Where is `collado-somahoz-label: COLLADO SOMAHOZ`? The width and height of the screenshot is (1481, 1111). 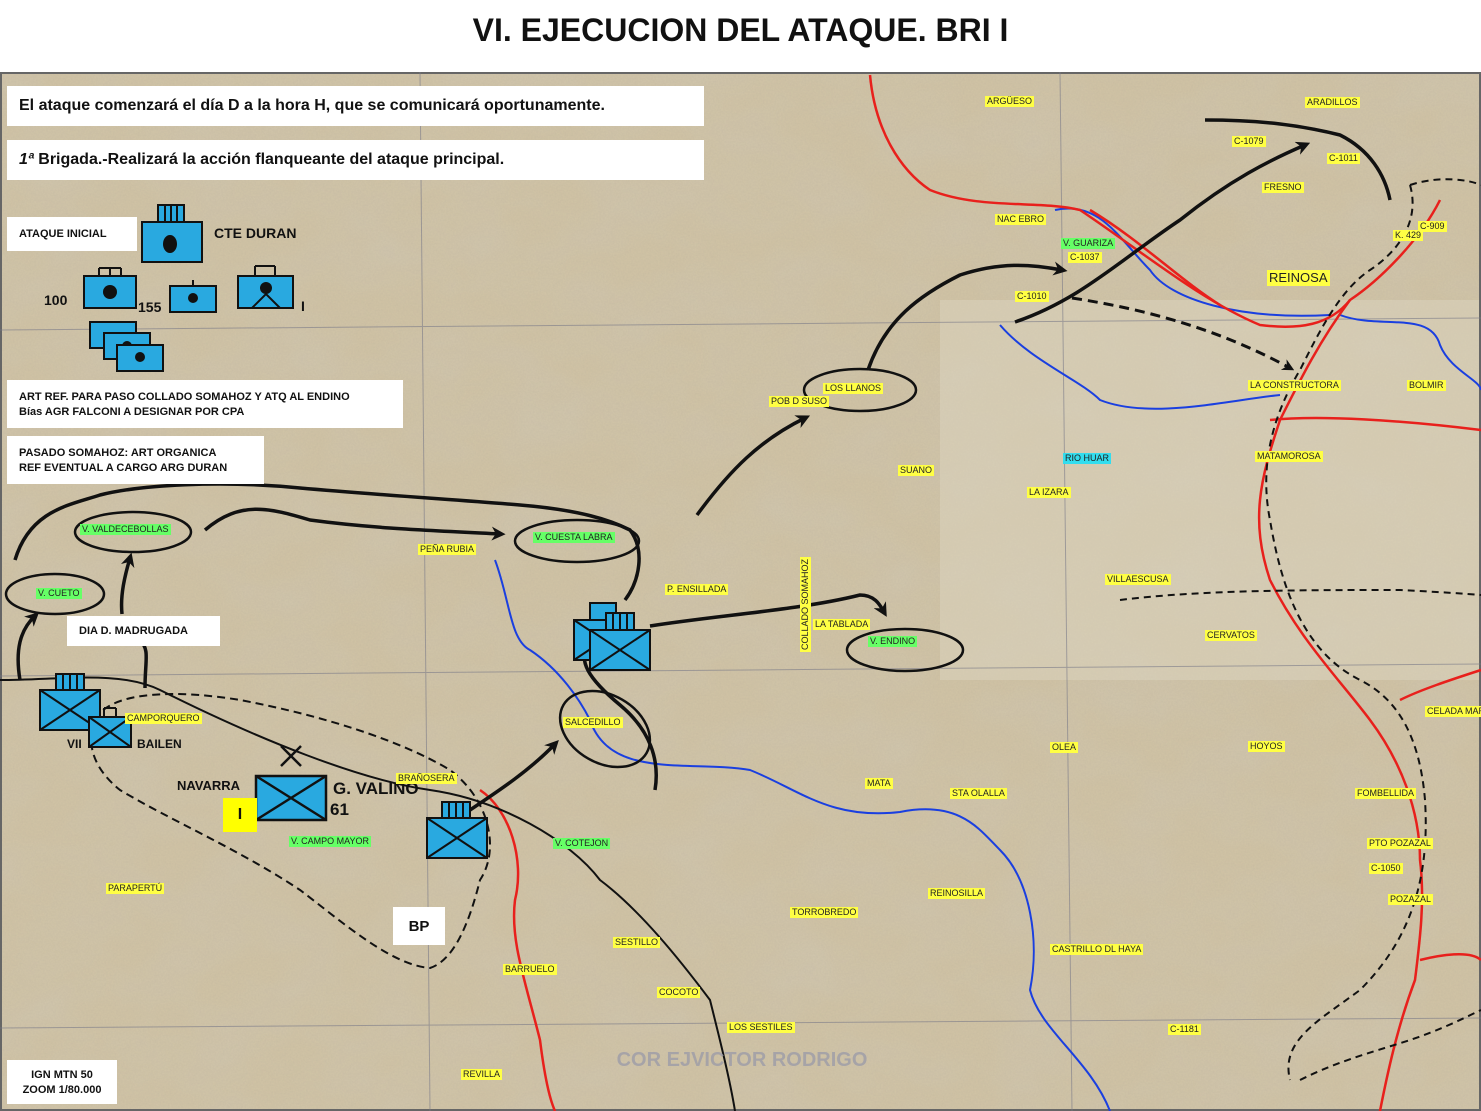
collado-somahoz-label: COLLADO SOMAHOZ is located at coordinates (805, 604).